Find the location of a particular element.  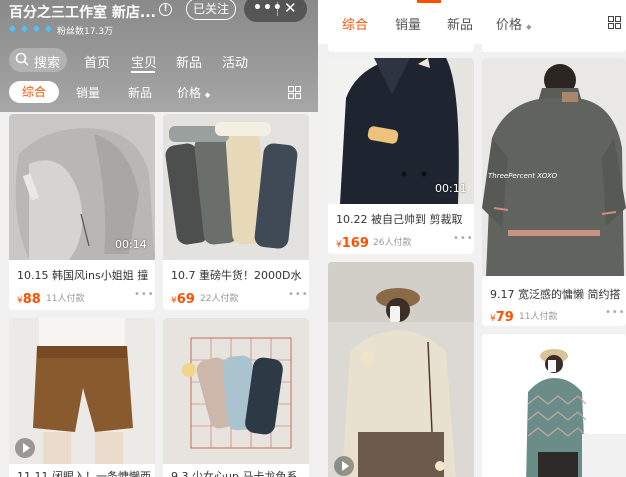

product-price: ¥169 is located at coordinates (352, 241).